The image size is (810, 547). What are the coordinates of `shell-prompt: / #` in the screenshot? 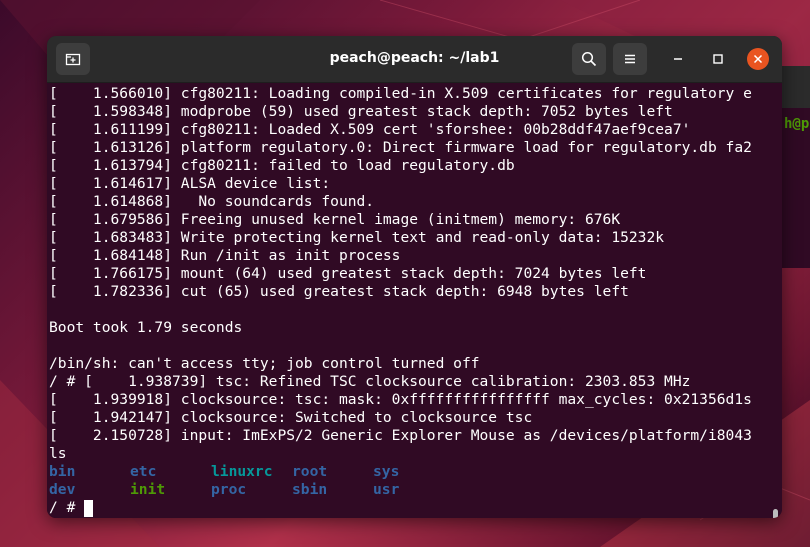 It's located at (67, 507).